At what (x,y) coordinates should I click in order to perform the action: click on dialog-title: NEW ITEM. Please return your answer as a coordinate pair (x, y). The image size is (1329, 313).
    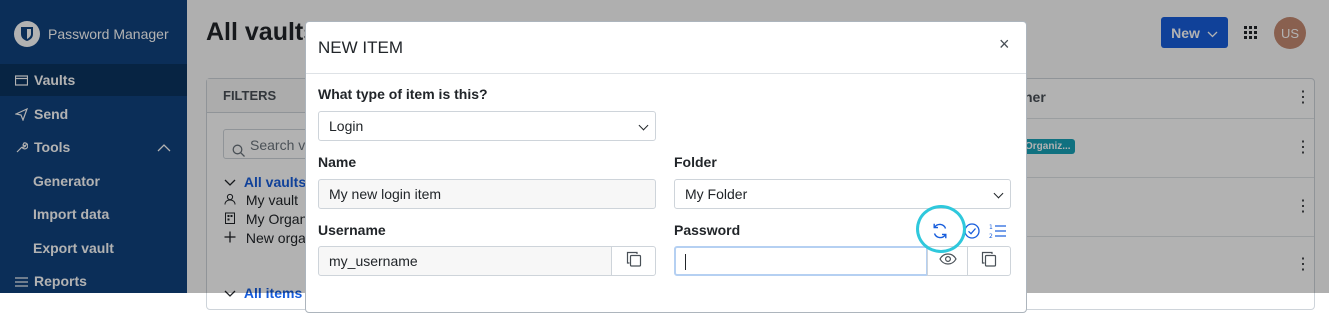
    Looking at the image, I should click on (360, 47).